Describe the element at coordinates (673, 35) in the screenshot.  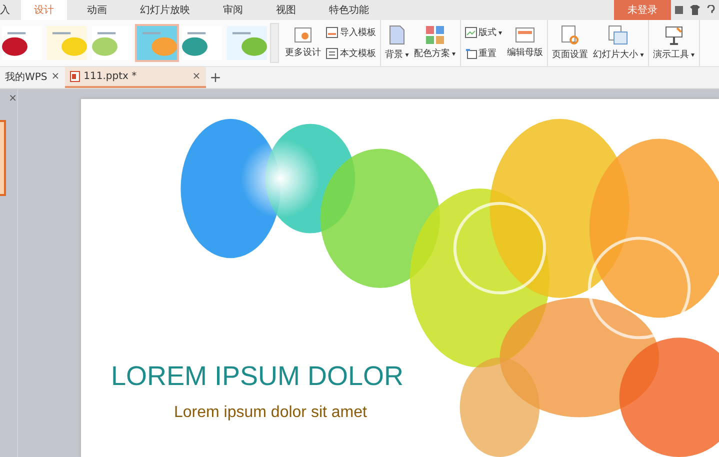
I see `presentation-tools-icon` at that location.